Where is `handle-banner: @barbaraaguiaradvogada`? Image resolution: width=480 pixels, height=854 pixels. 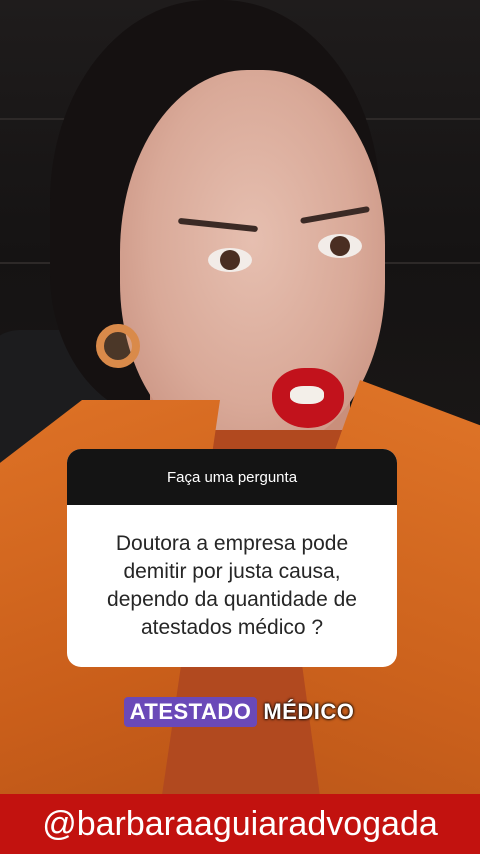
handle-banner: @barbaraaguiaradvogada is located at coordinates (240, 824).